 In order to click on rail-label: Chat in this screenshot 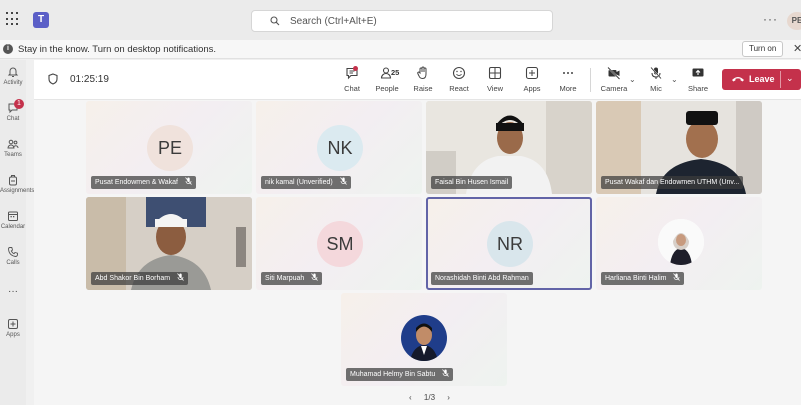, I will do `click(13, 119)`.